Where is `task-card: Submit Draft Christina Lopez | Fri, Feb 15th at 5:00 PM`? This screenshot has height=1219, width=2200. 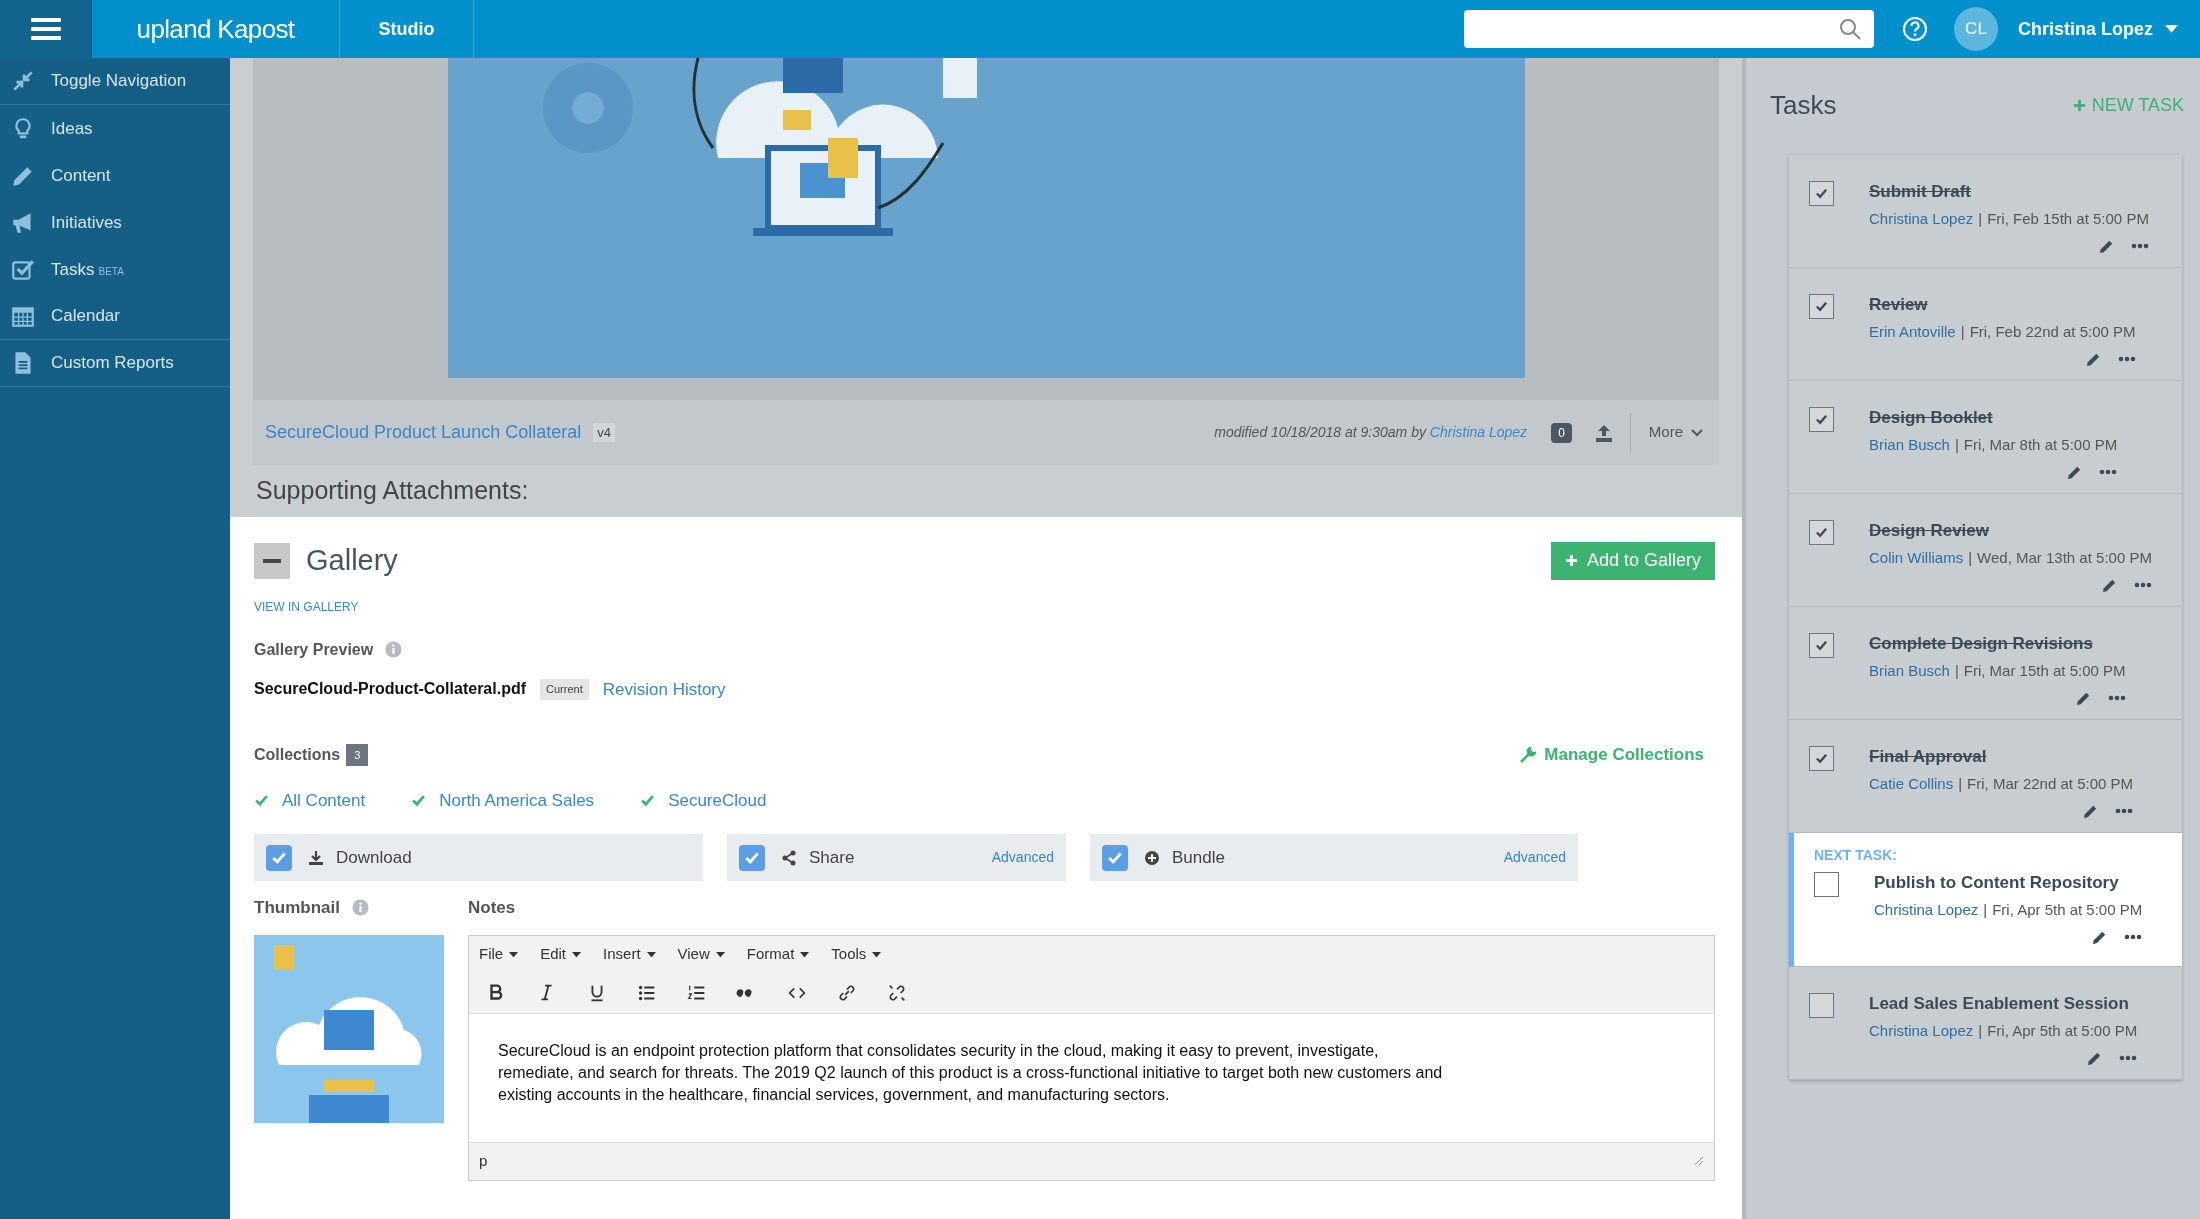 task-card: Submit Draft Christina Lopez | Fri, Feb 15th at 5:00 PM is located at coordinates (1985, 211).